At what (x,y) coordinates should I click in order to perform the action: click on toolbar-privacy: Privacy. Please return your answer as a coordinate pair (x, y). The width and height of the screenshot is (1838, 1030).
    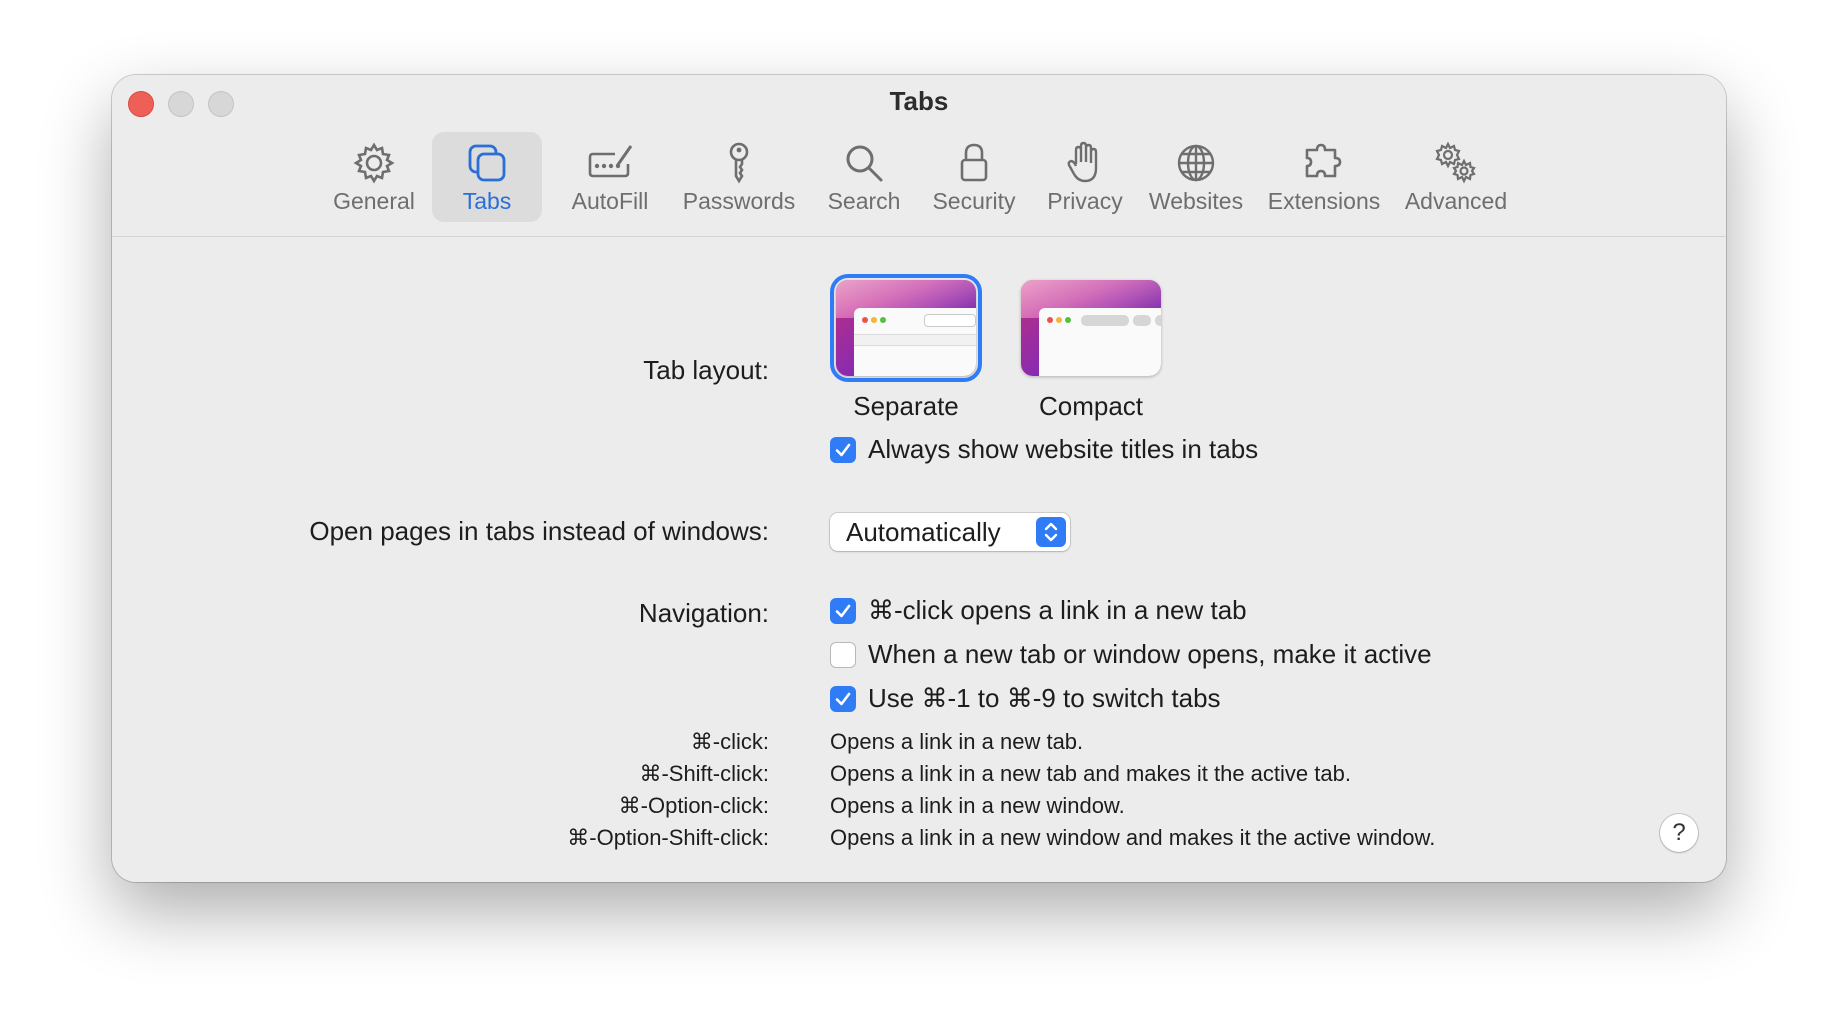
    Looking at the image, I should click on (1085, 177).